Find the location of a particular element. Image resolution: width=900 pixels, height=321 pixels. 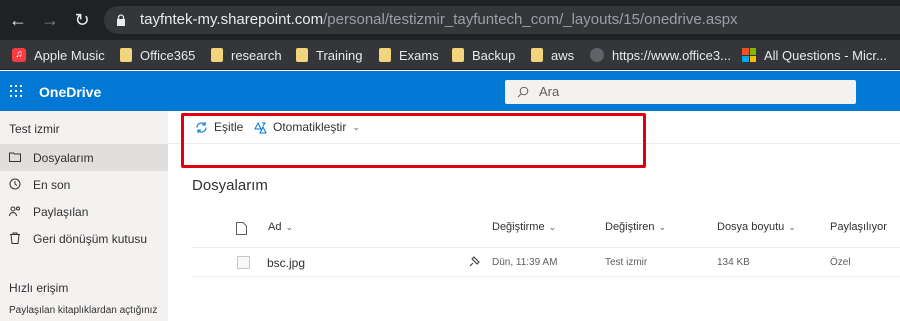

column-header-modified-by: Değiştiren ⌄ is located at coordinates (635, 227).